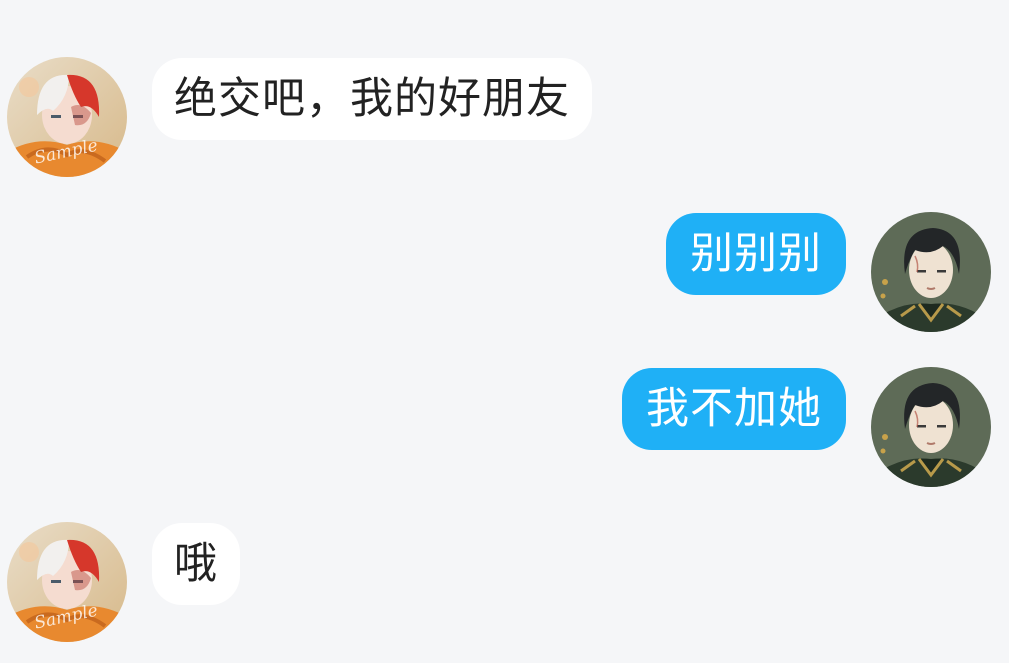 The height and width of the screenshot is (663, 1009). I want to click on message-text: 哦, so click(196, 563).